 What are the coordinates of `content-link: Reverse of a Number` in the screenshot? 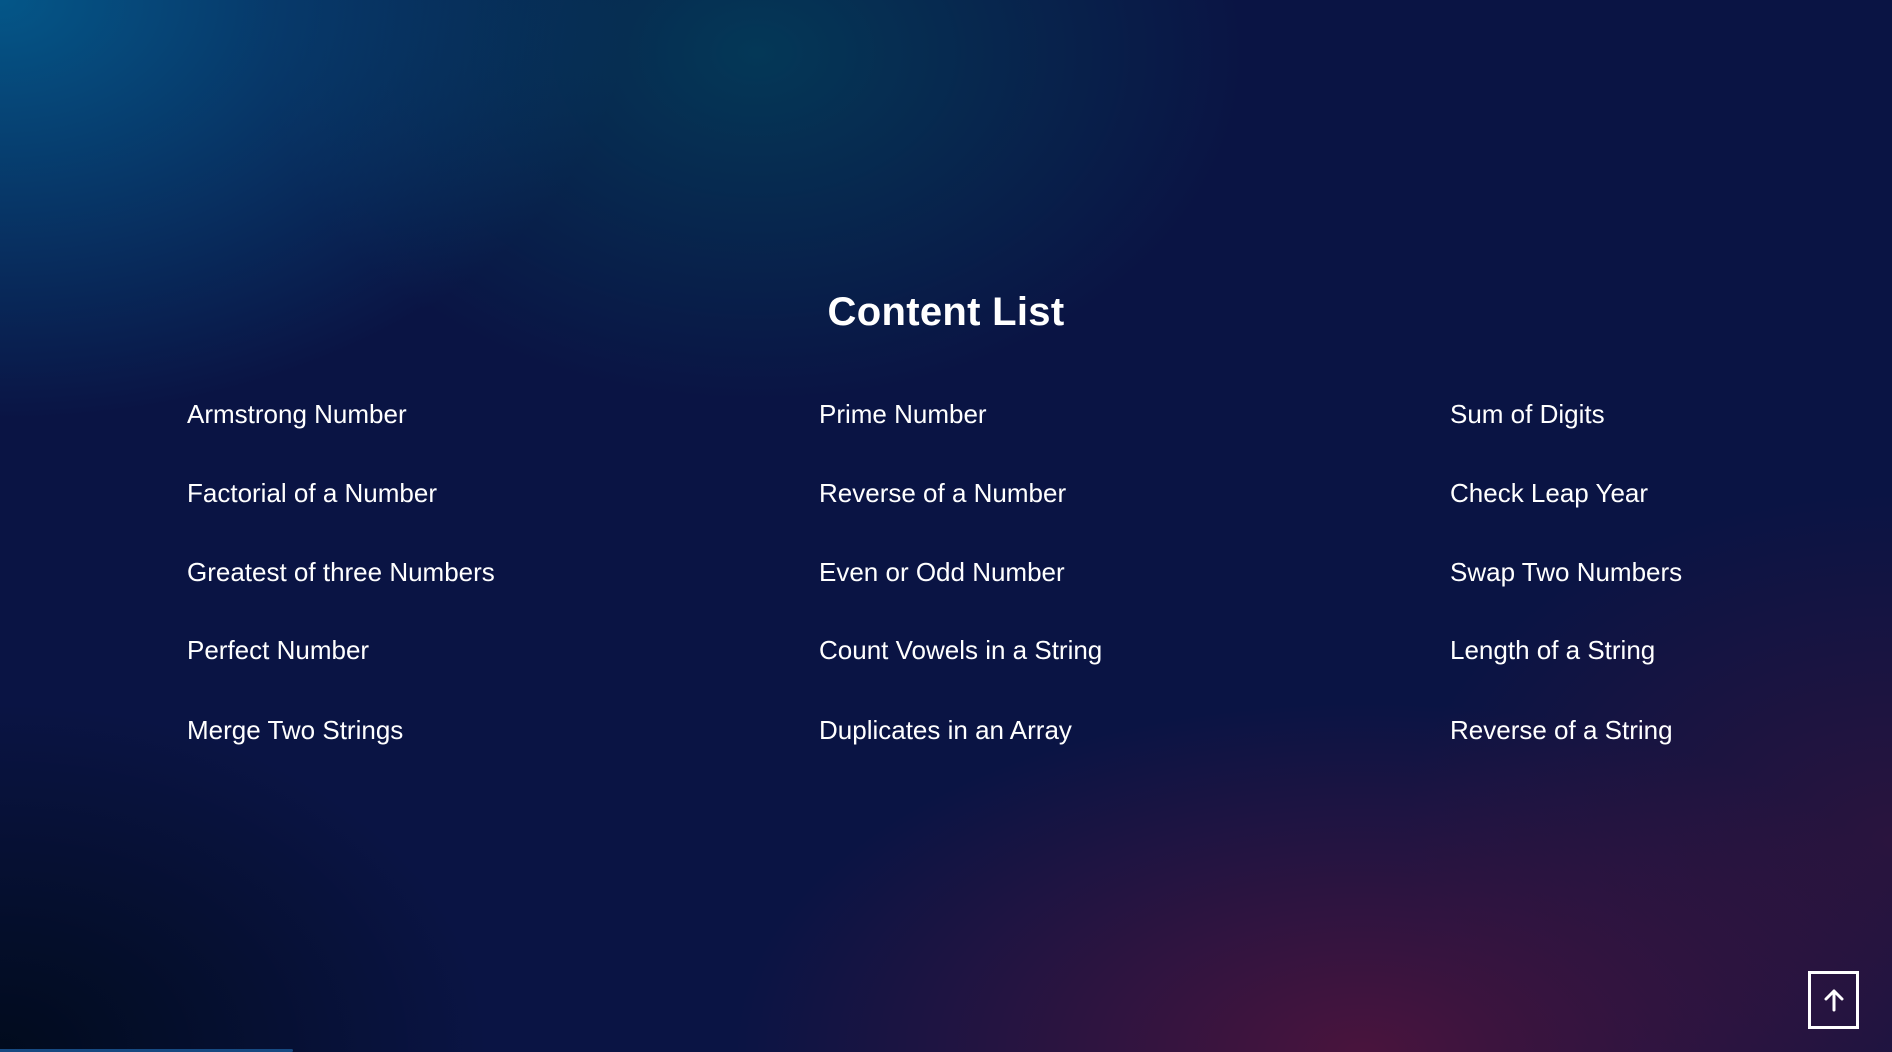 It's located at (942, 493).